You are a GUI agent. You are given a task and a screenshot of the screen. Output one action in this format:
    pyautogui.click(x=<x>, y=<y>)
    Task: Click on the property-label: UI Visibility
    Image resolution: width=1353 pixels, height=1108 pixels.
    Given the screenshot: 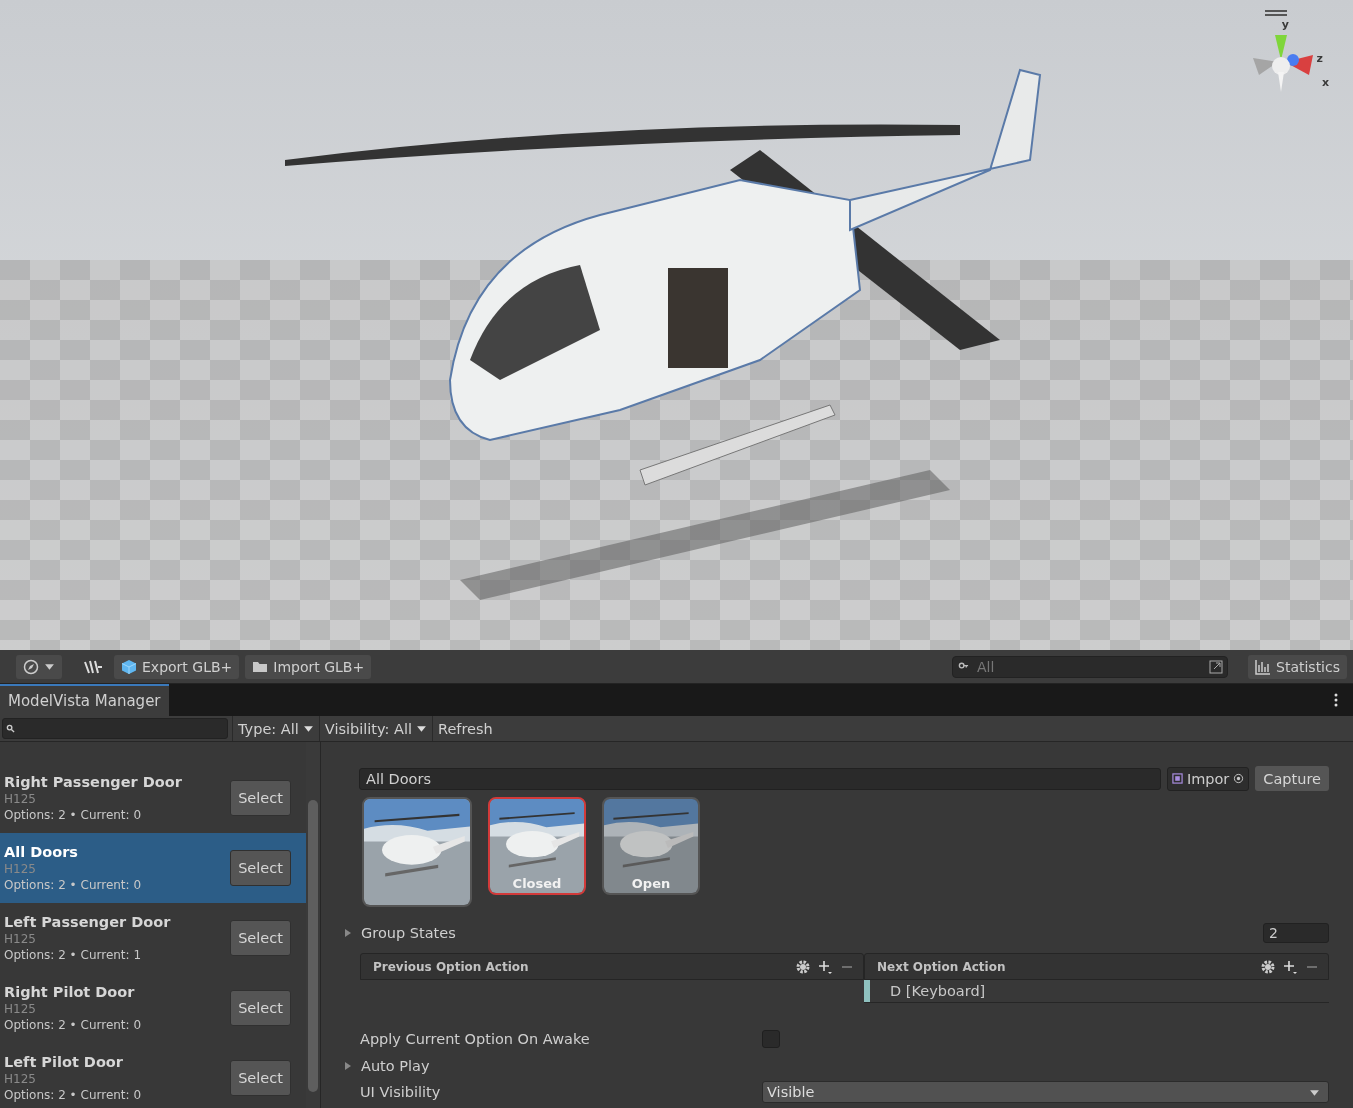 What is the action you would take?
    pyautogui.click(x=401, y=1092)
    